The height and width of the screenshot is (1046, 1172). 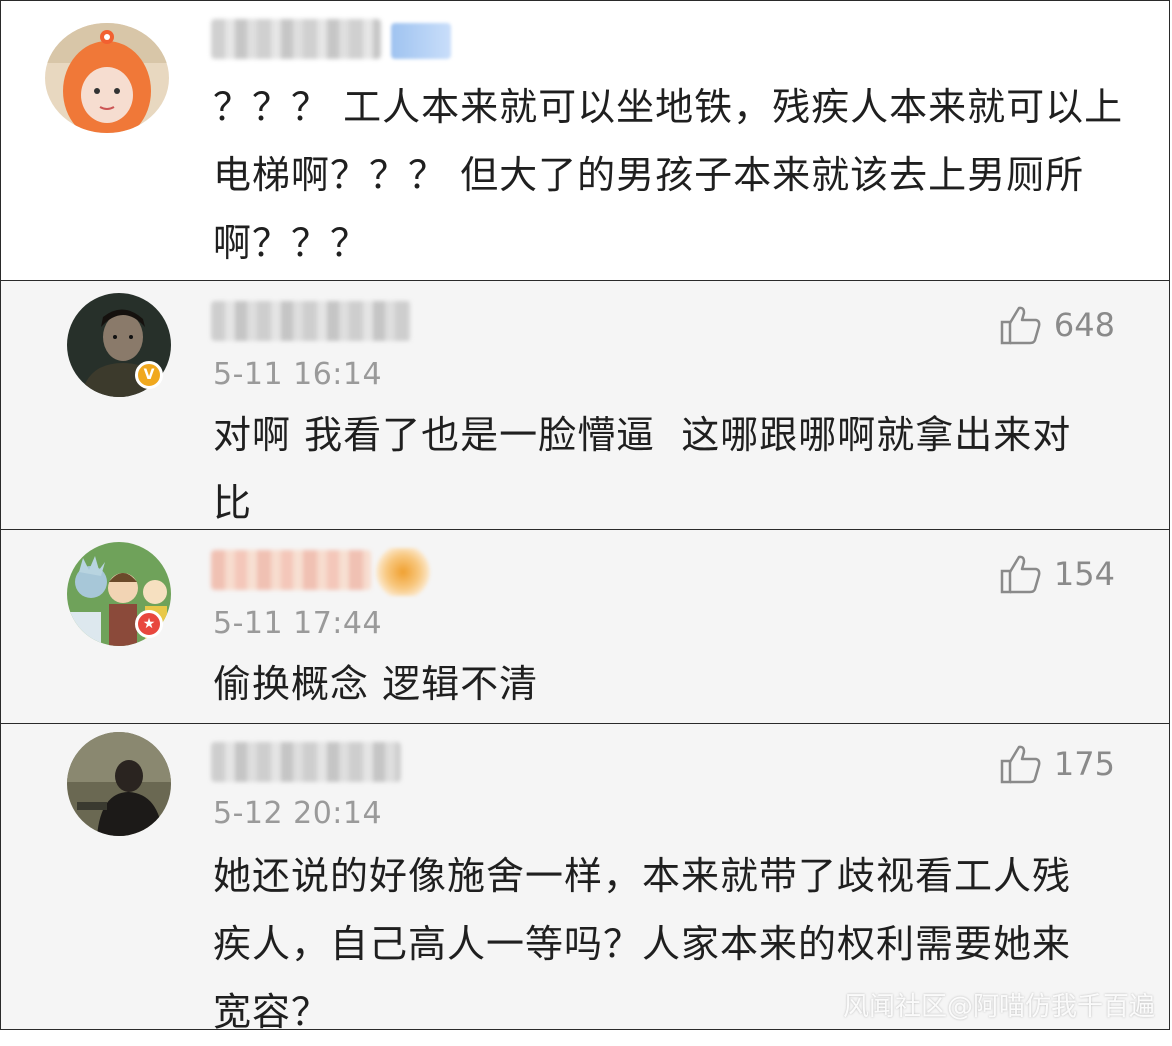 I want to click on star-badge-icon: ★, so click(x=149, y=624).